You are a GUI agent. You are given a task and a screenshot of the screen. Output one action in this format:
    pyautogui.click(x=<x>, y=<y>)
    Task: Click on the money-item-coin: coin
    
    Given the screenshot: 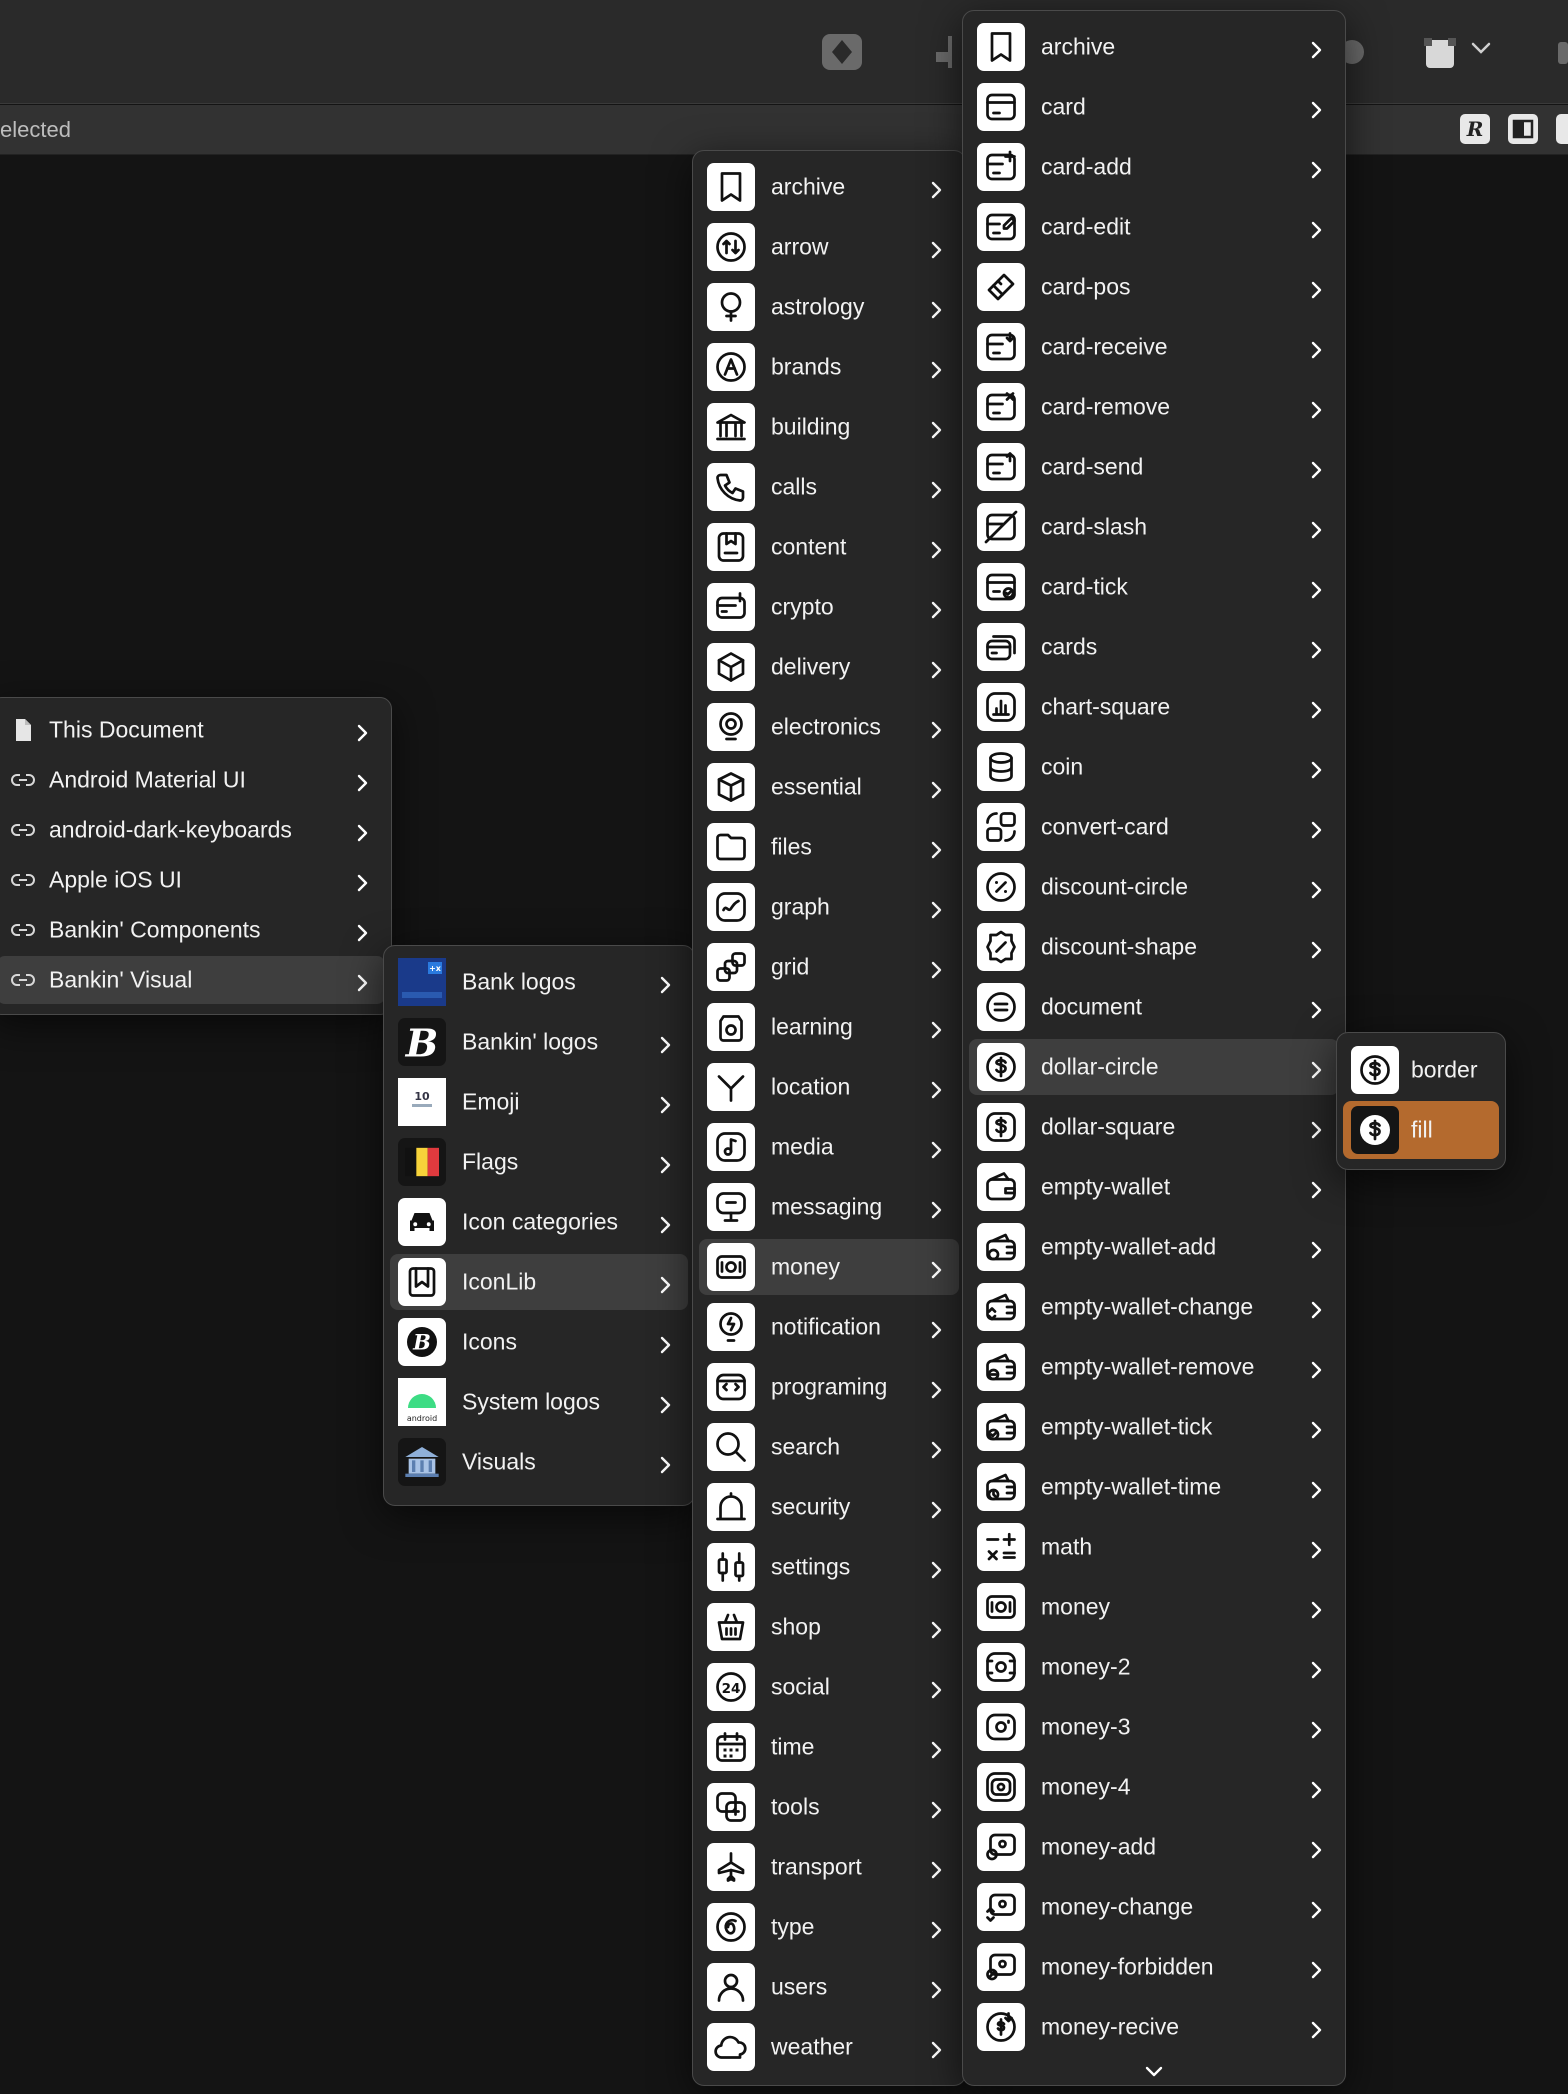 What is the action you would take?
    pyautogui.click(x=1154, y=767)
    